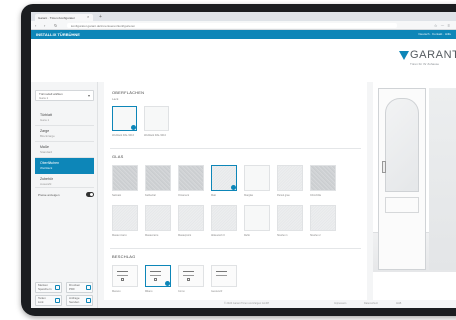 Image resolution: width=456 pixels, height=320 pixels. What do you see at coordinates (434, 34) in the screenshot?
I see `top-links: Deutsch · Kontakt · Hilfe` at bounding box center [434, 34].